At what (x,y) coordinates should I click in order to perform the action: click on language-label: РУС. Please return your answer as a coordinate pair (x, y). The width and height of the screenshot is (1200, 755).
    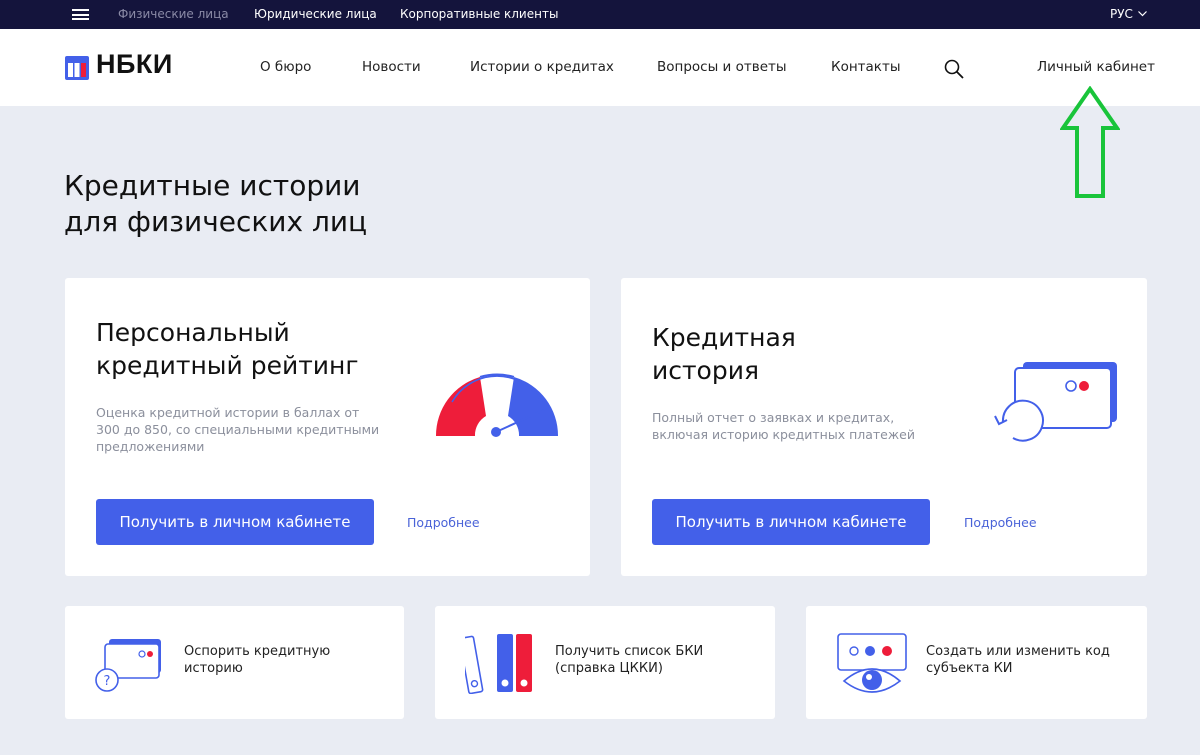
    Looking at the image, I should click on (1121, 14).